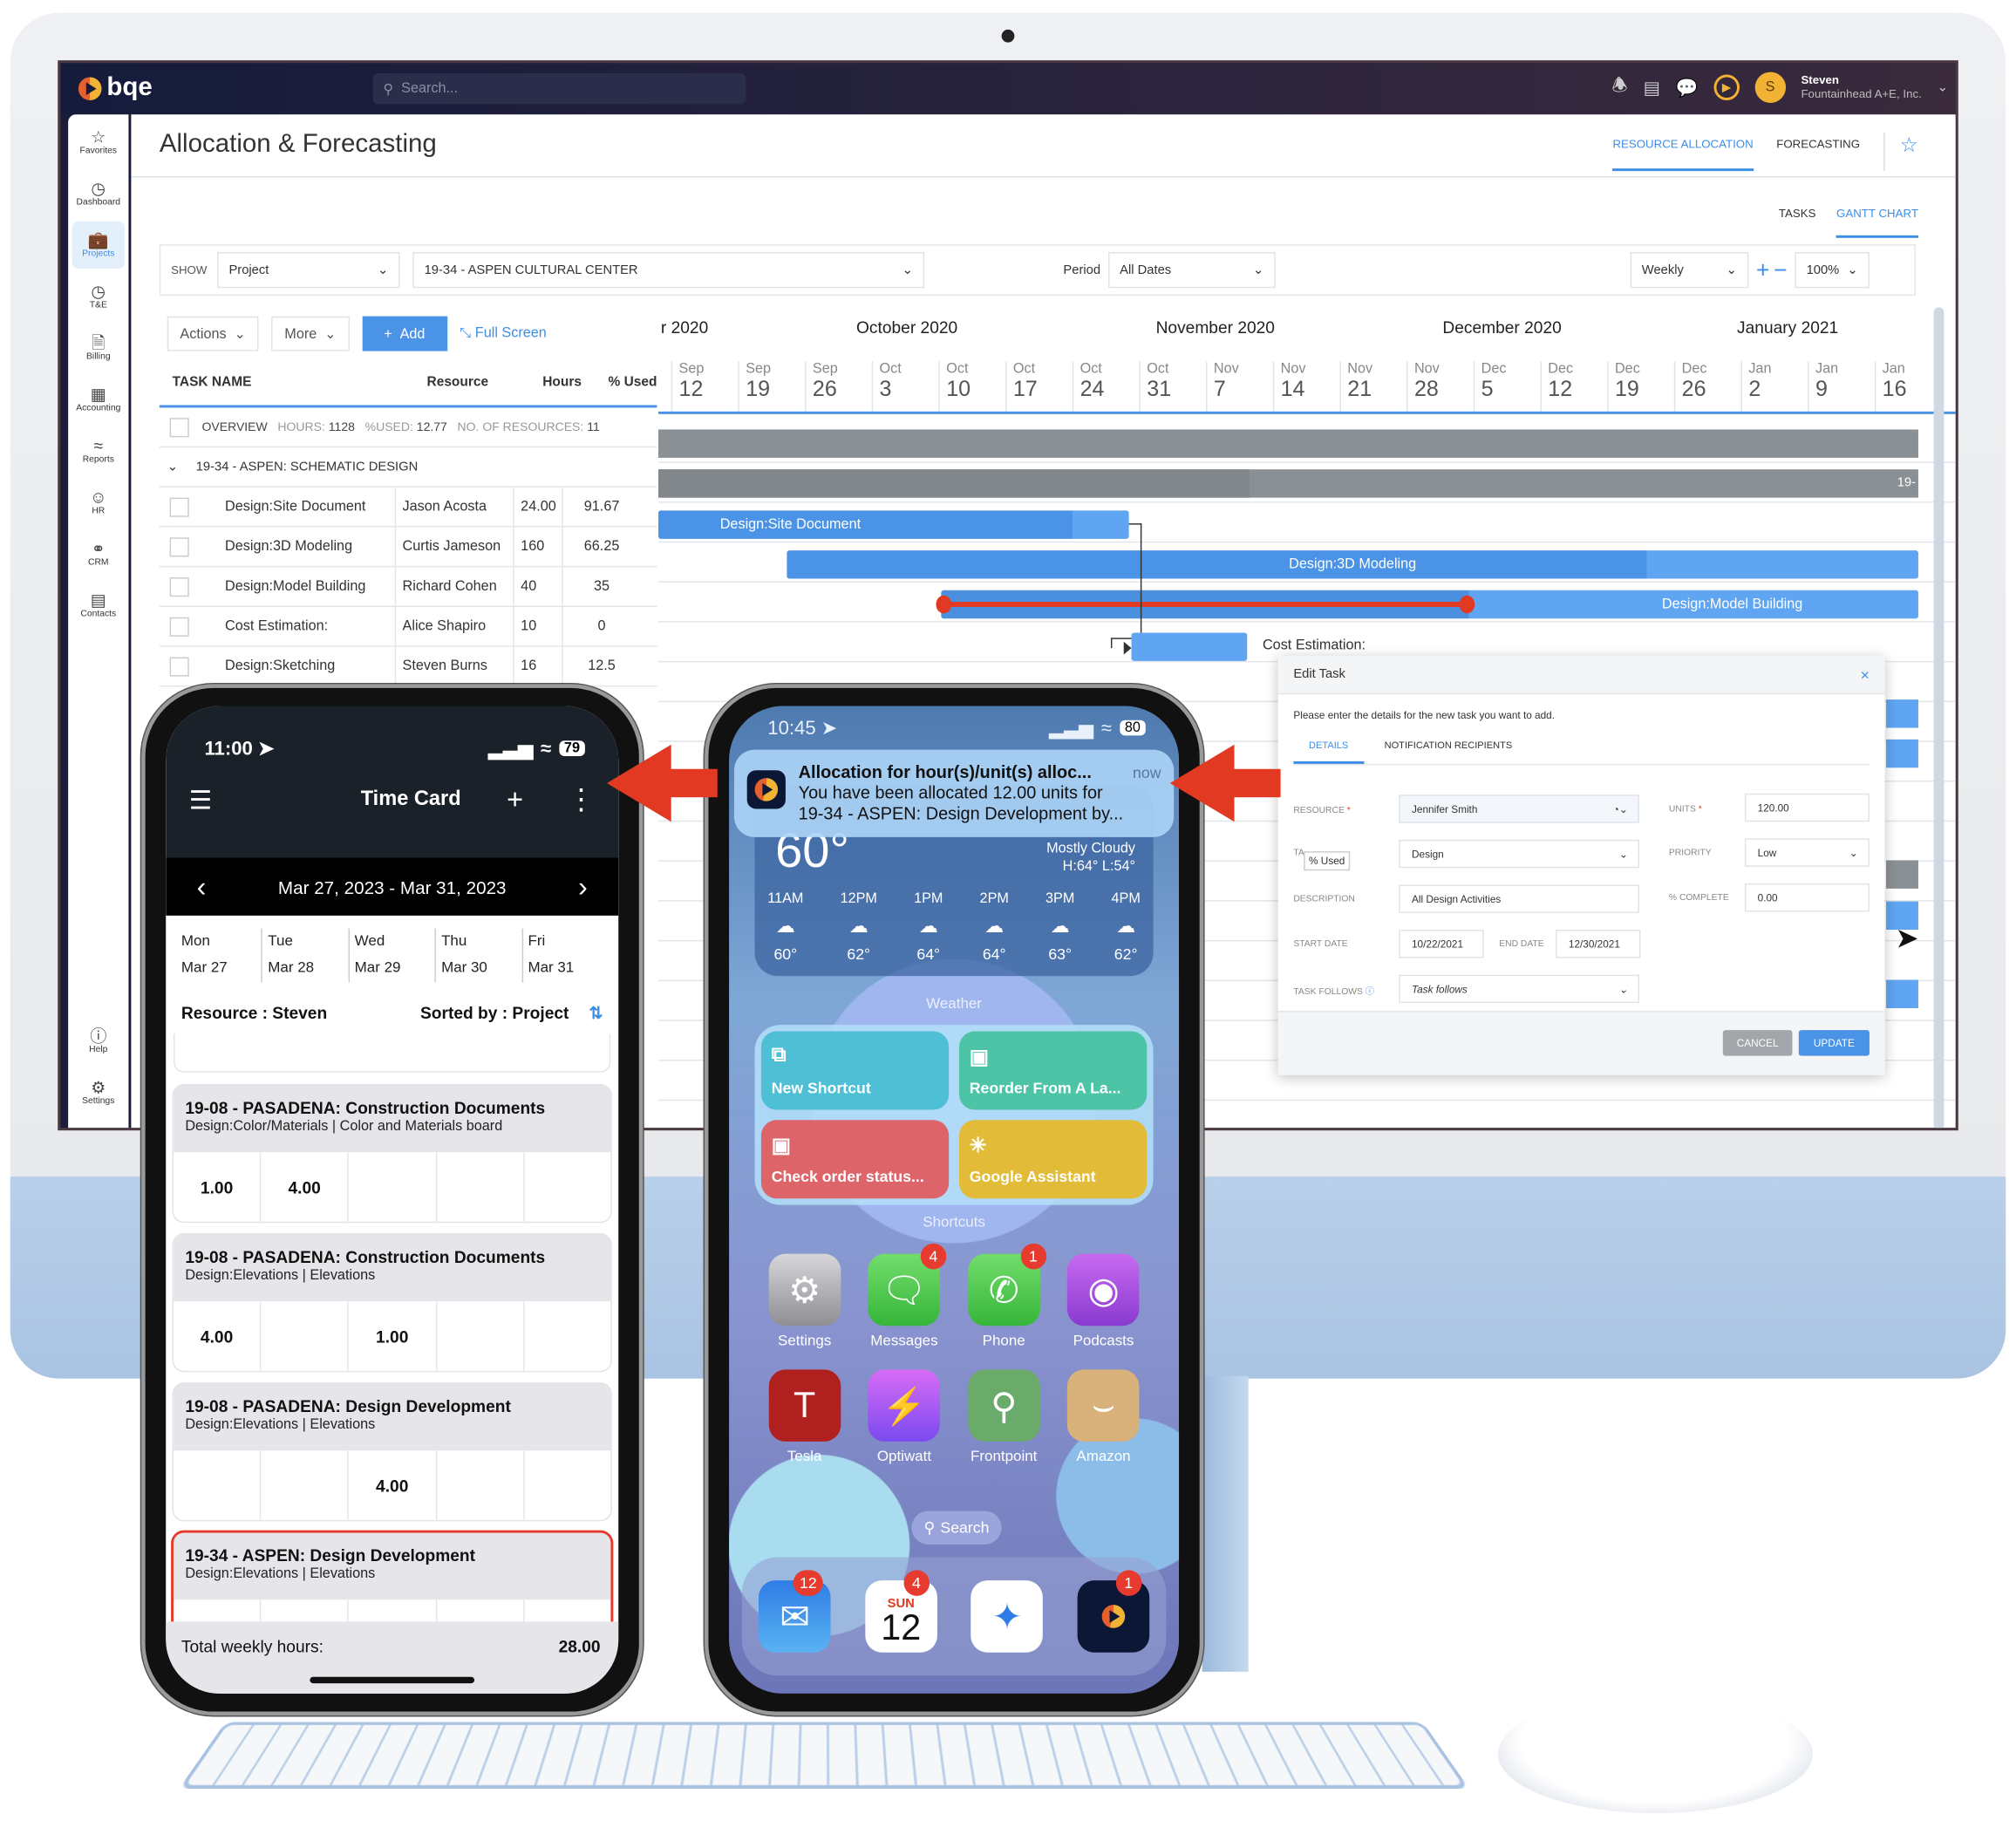  I want to click on header-task-name: TASK NAME, so click(287, 382).